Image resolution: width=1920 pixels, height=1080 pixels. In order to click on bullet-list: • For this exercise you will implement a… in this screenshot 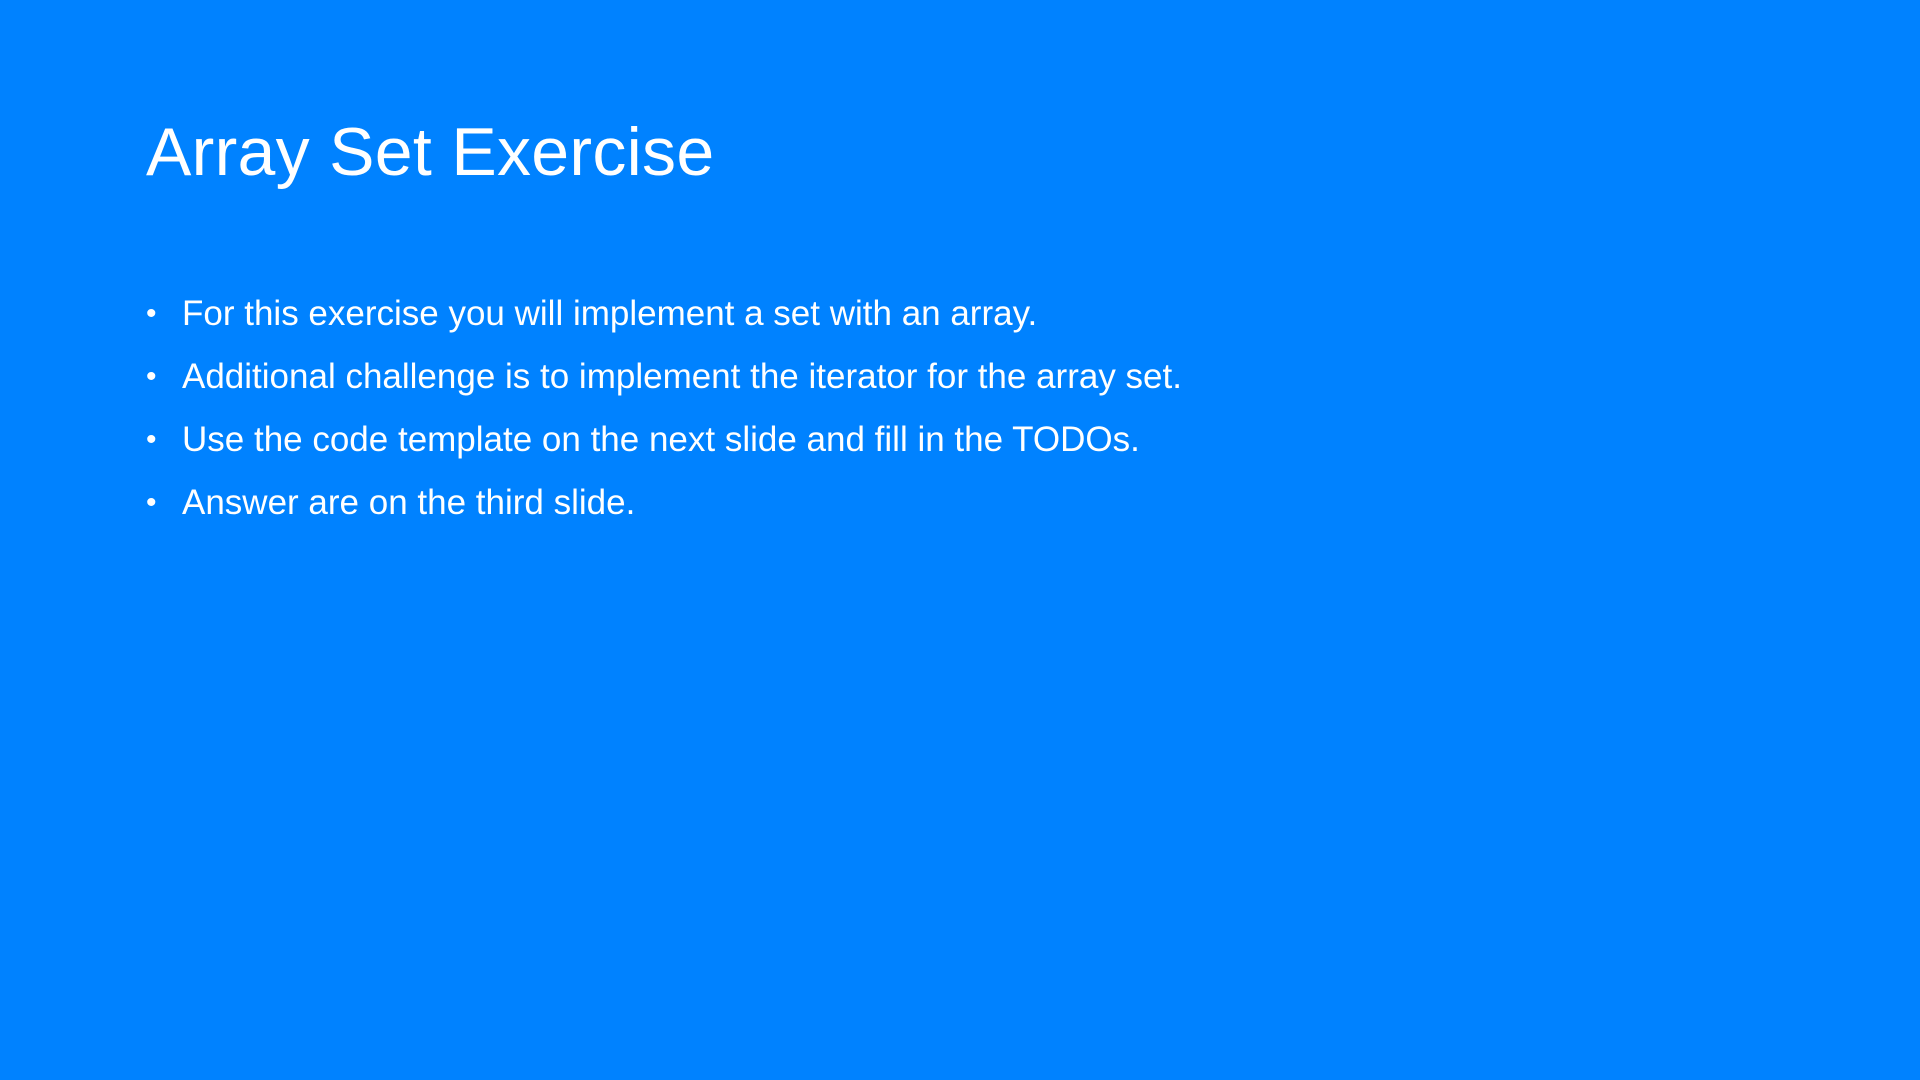, I will do `click(664, 416)`.